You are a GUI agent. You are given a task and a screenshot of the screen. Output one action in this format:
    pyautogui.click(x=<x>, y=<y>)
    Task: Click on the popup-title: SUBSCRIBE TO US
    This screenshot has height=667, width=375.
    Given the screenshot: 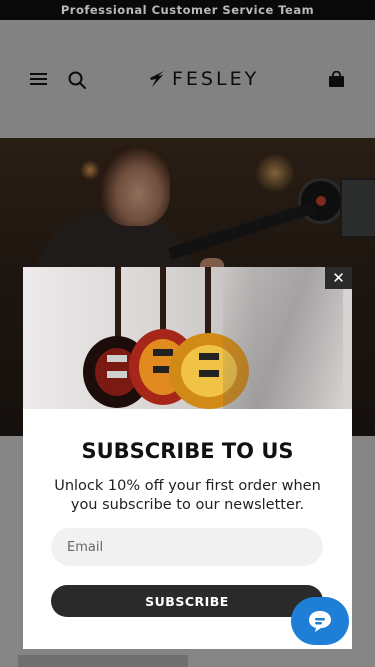 What is the action you would take?
    pyautogui.click(x=187, y=451)
    